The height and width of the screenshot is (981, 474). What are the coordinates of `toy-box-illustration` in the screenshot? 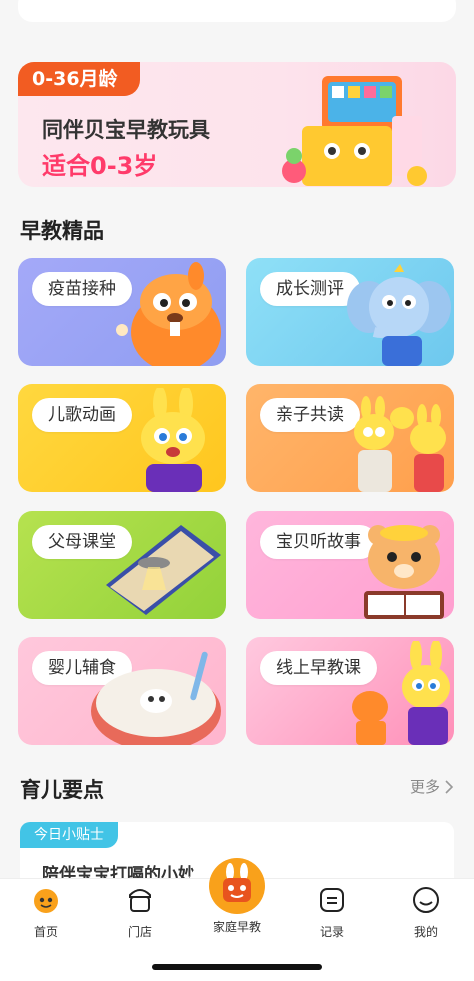 It's located at (354, 131).